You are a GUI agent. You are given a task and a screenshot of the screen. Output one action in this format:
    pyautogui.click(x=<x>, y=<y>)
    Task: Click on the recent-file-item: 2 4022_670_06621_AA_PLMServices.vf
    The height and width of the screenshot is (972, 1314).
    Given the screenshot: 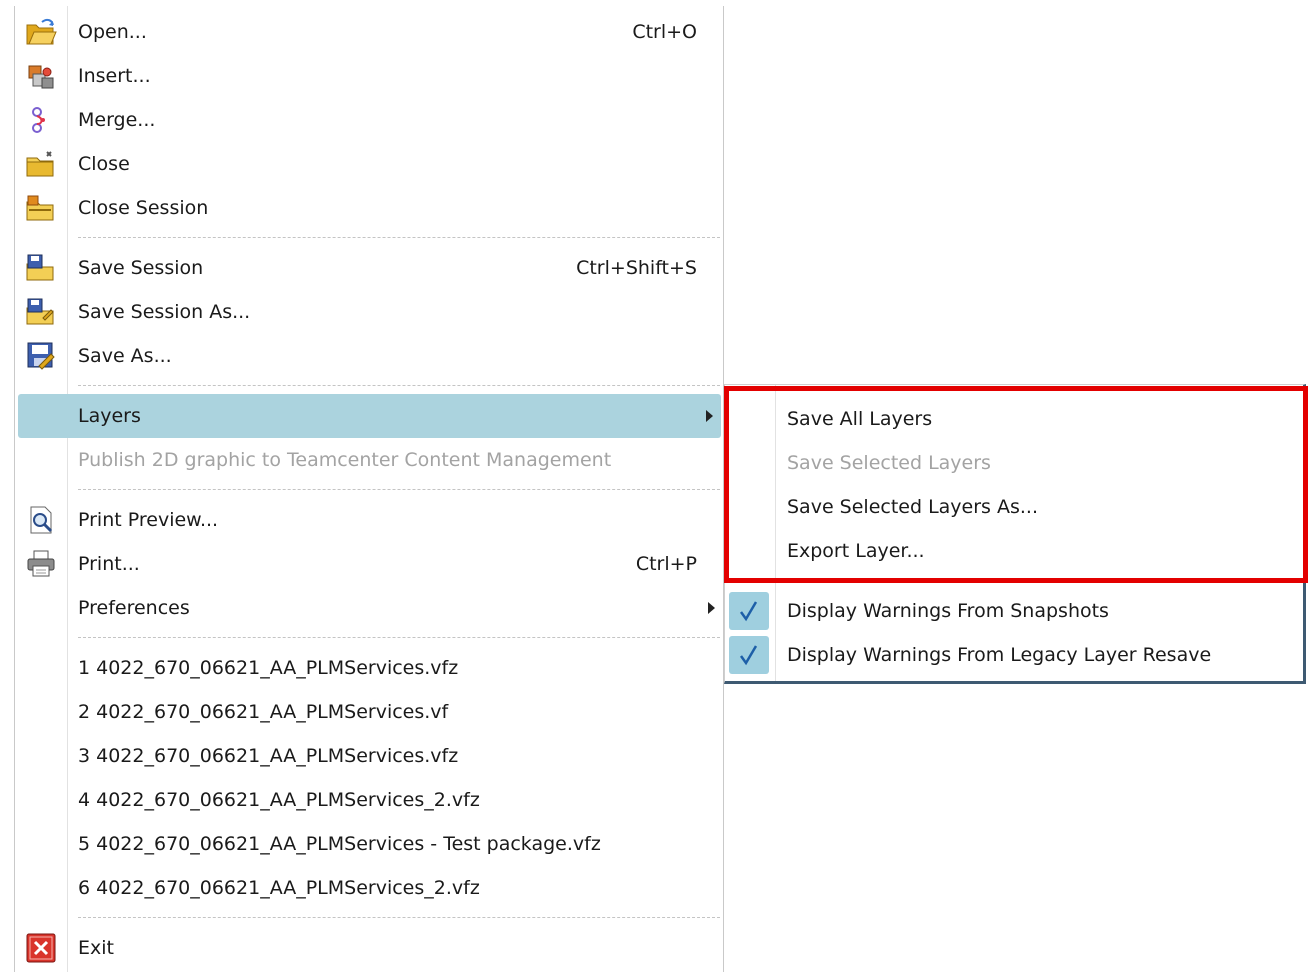 What is the action you would take?
    pyautogui.click(x=369, y=712)
    